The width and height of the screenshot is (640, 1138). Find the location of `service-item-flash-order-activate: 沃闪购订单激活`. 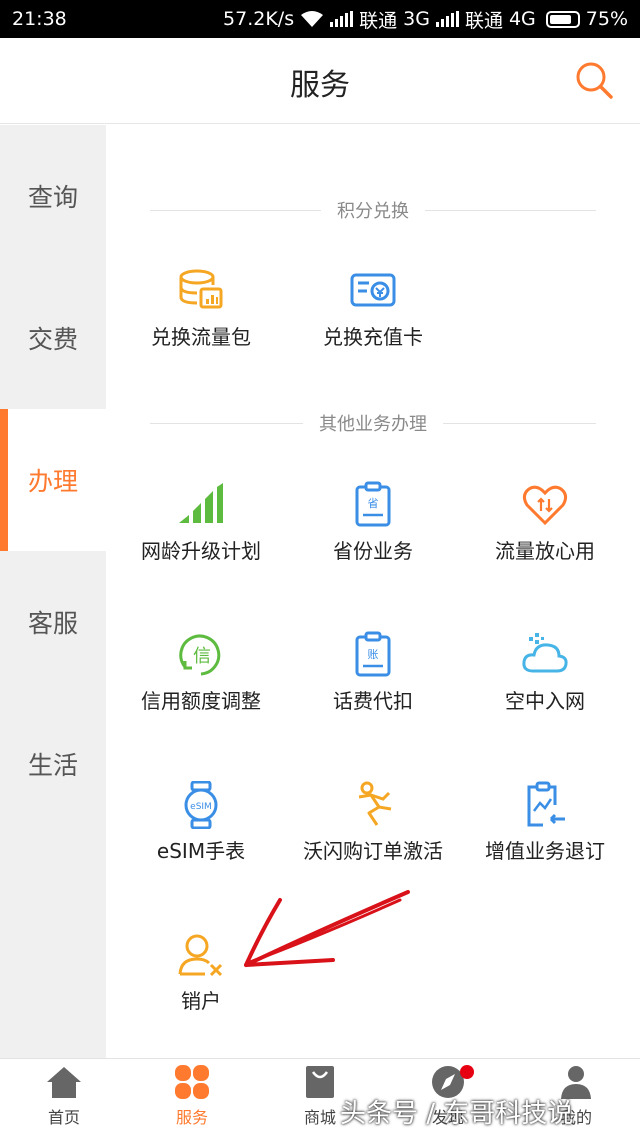

service-item-flash-order-activate: 沃闪购订单激活 is located at coordinates (373, 822).